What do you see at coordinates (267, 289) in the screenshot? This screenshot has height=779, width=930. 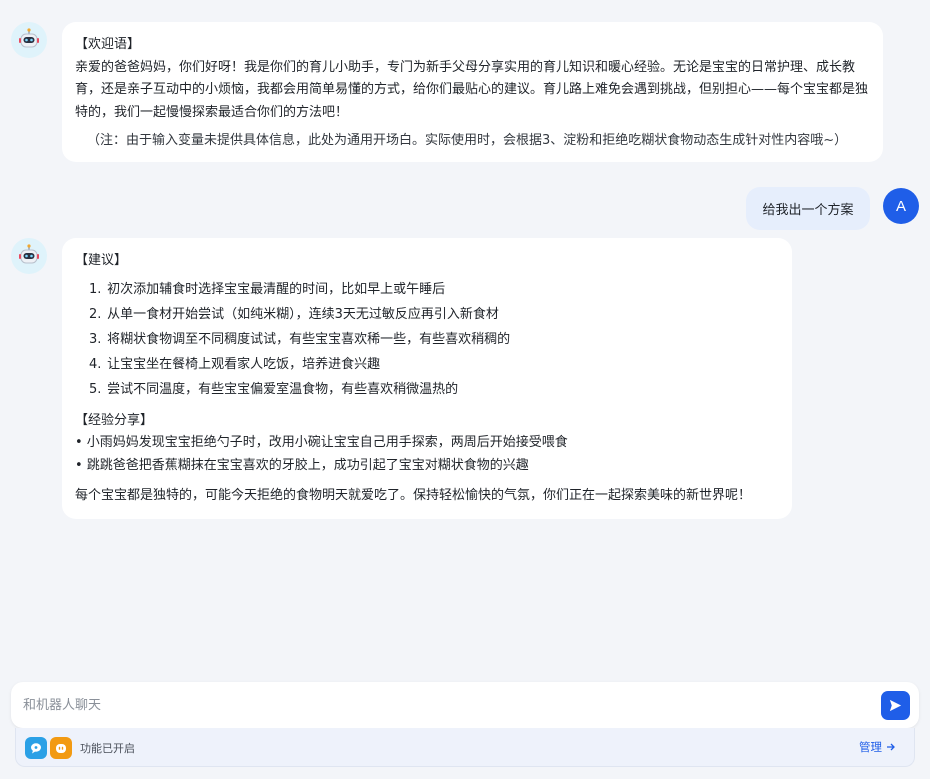 I see `list-item: 1. 初次添加辅食时选择宝宝最清醒的时间，比如早上或午睡后` at bounding box center [267, 289].